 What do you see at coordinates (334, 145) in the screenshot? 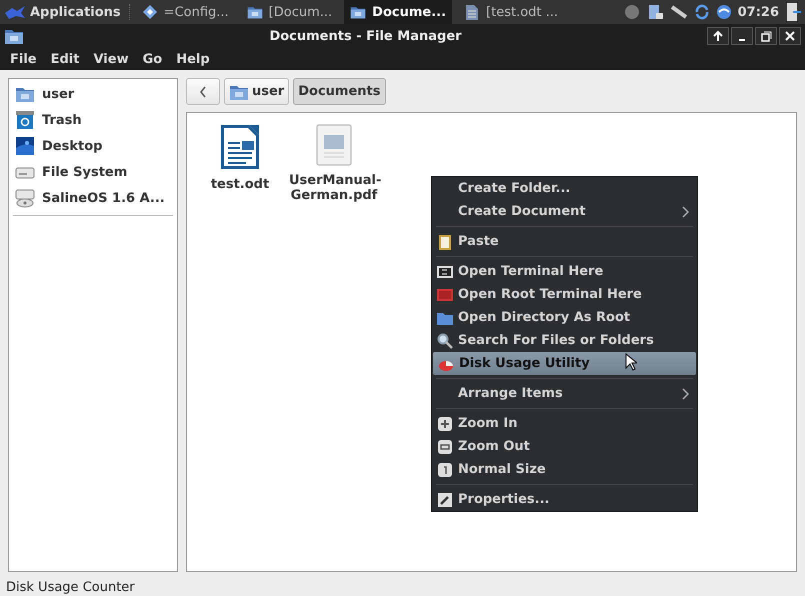
I see `pdf-document-icon` at bounding box center [334, 145].